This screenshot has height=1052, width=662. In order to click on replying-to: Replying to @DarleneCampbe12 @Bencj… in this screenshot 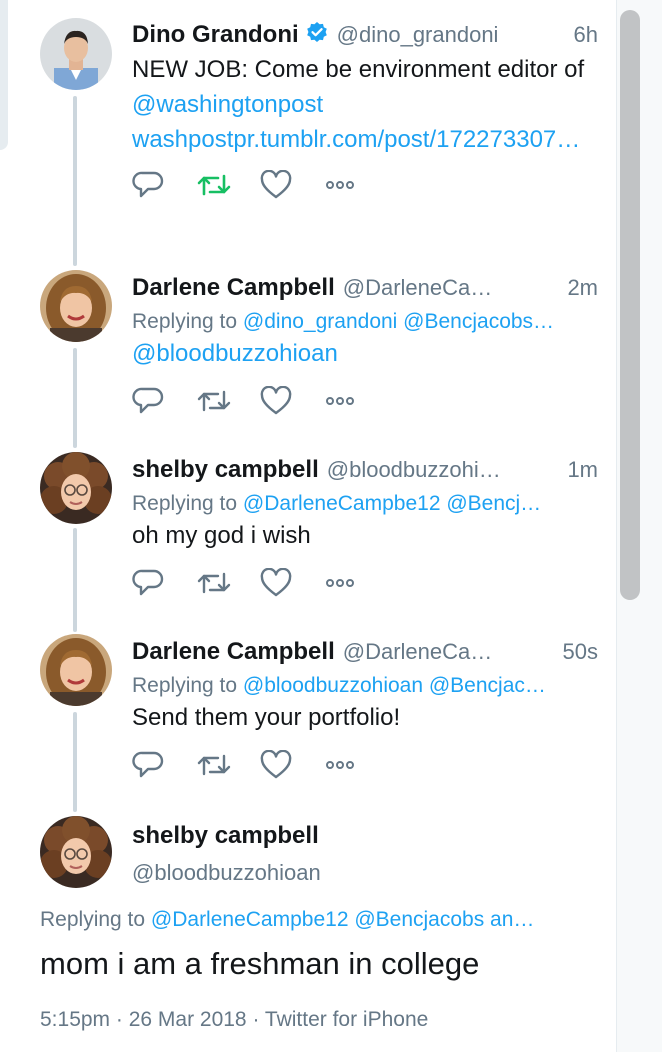, I will do `click(365, 504)`.